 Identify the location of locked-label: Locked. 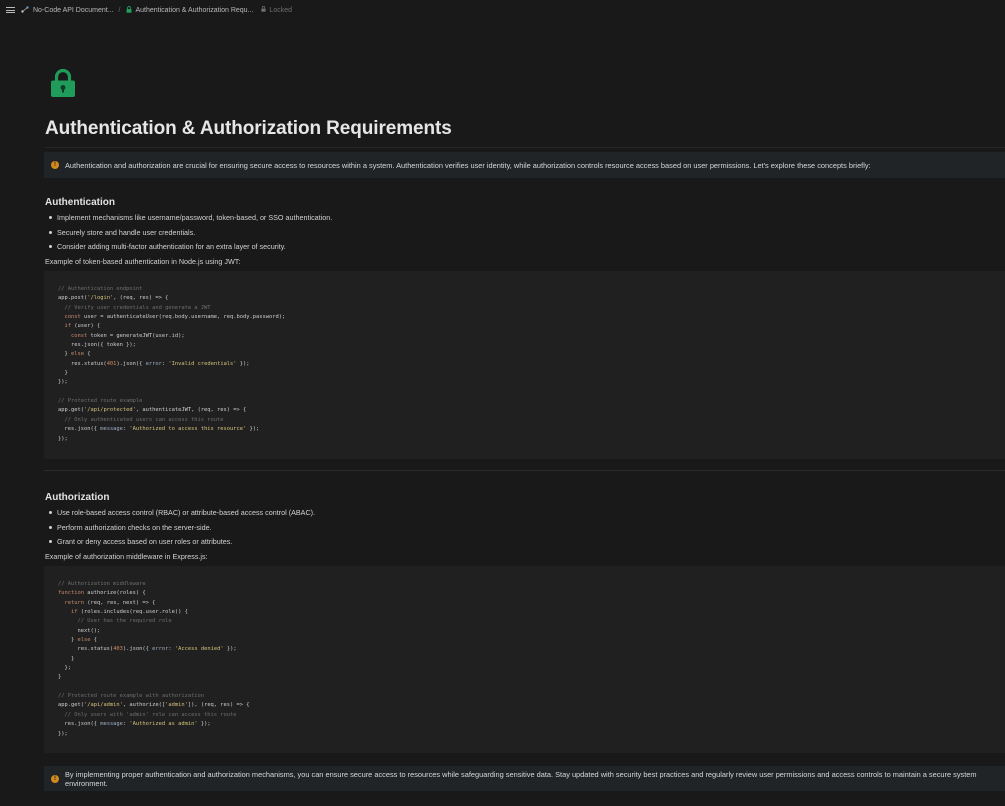
(280, 10).